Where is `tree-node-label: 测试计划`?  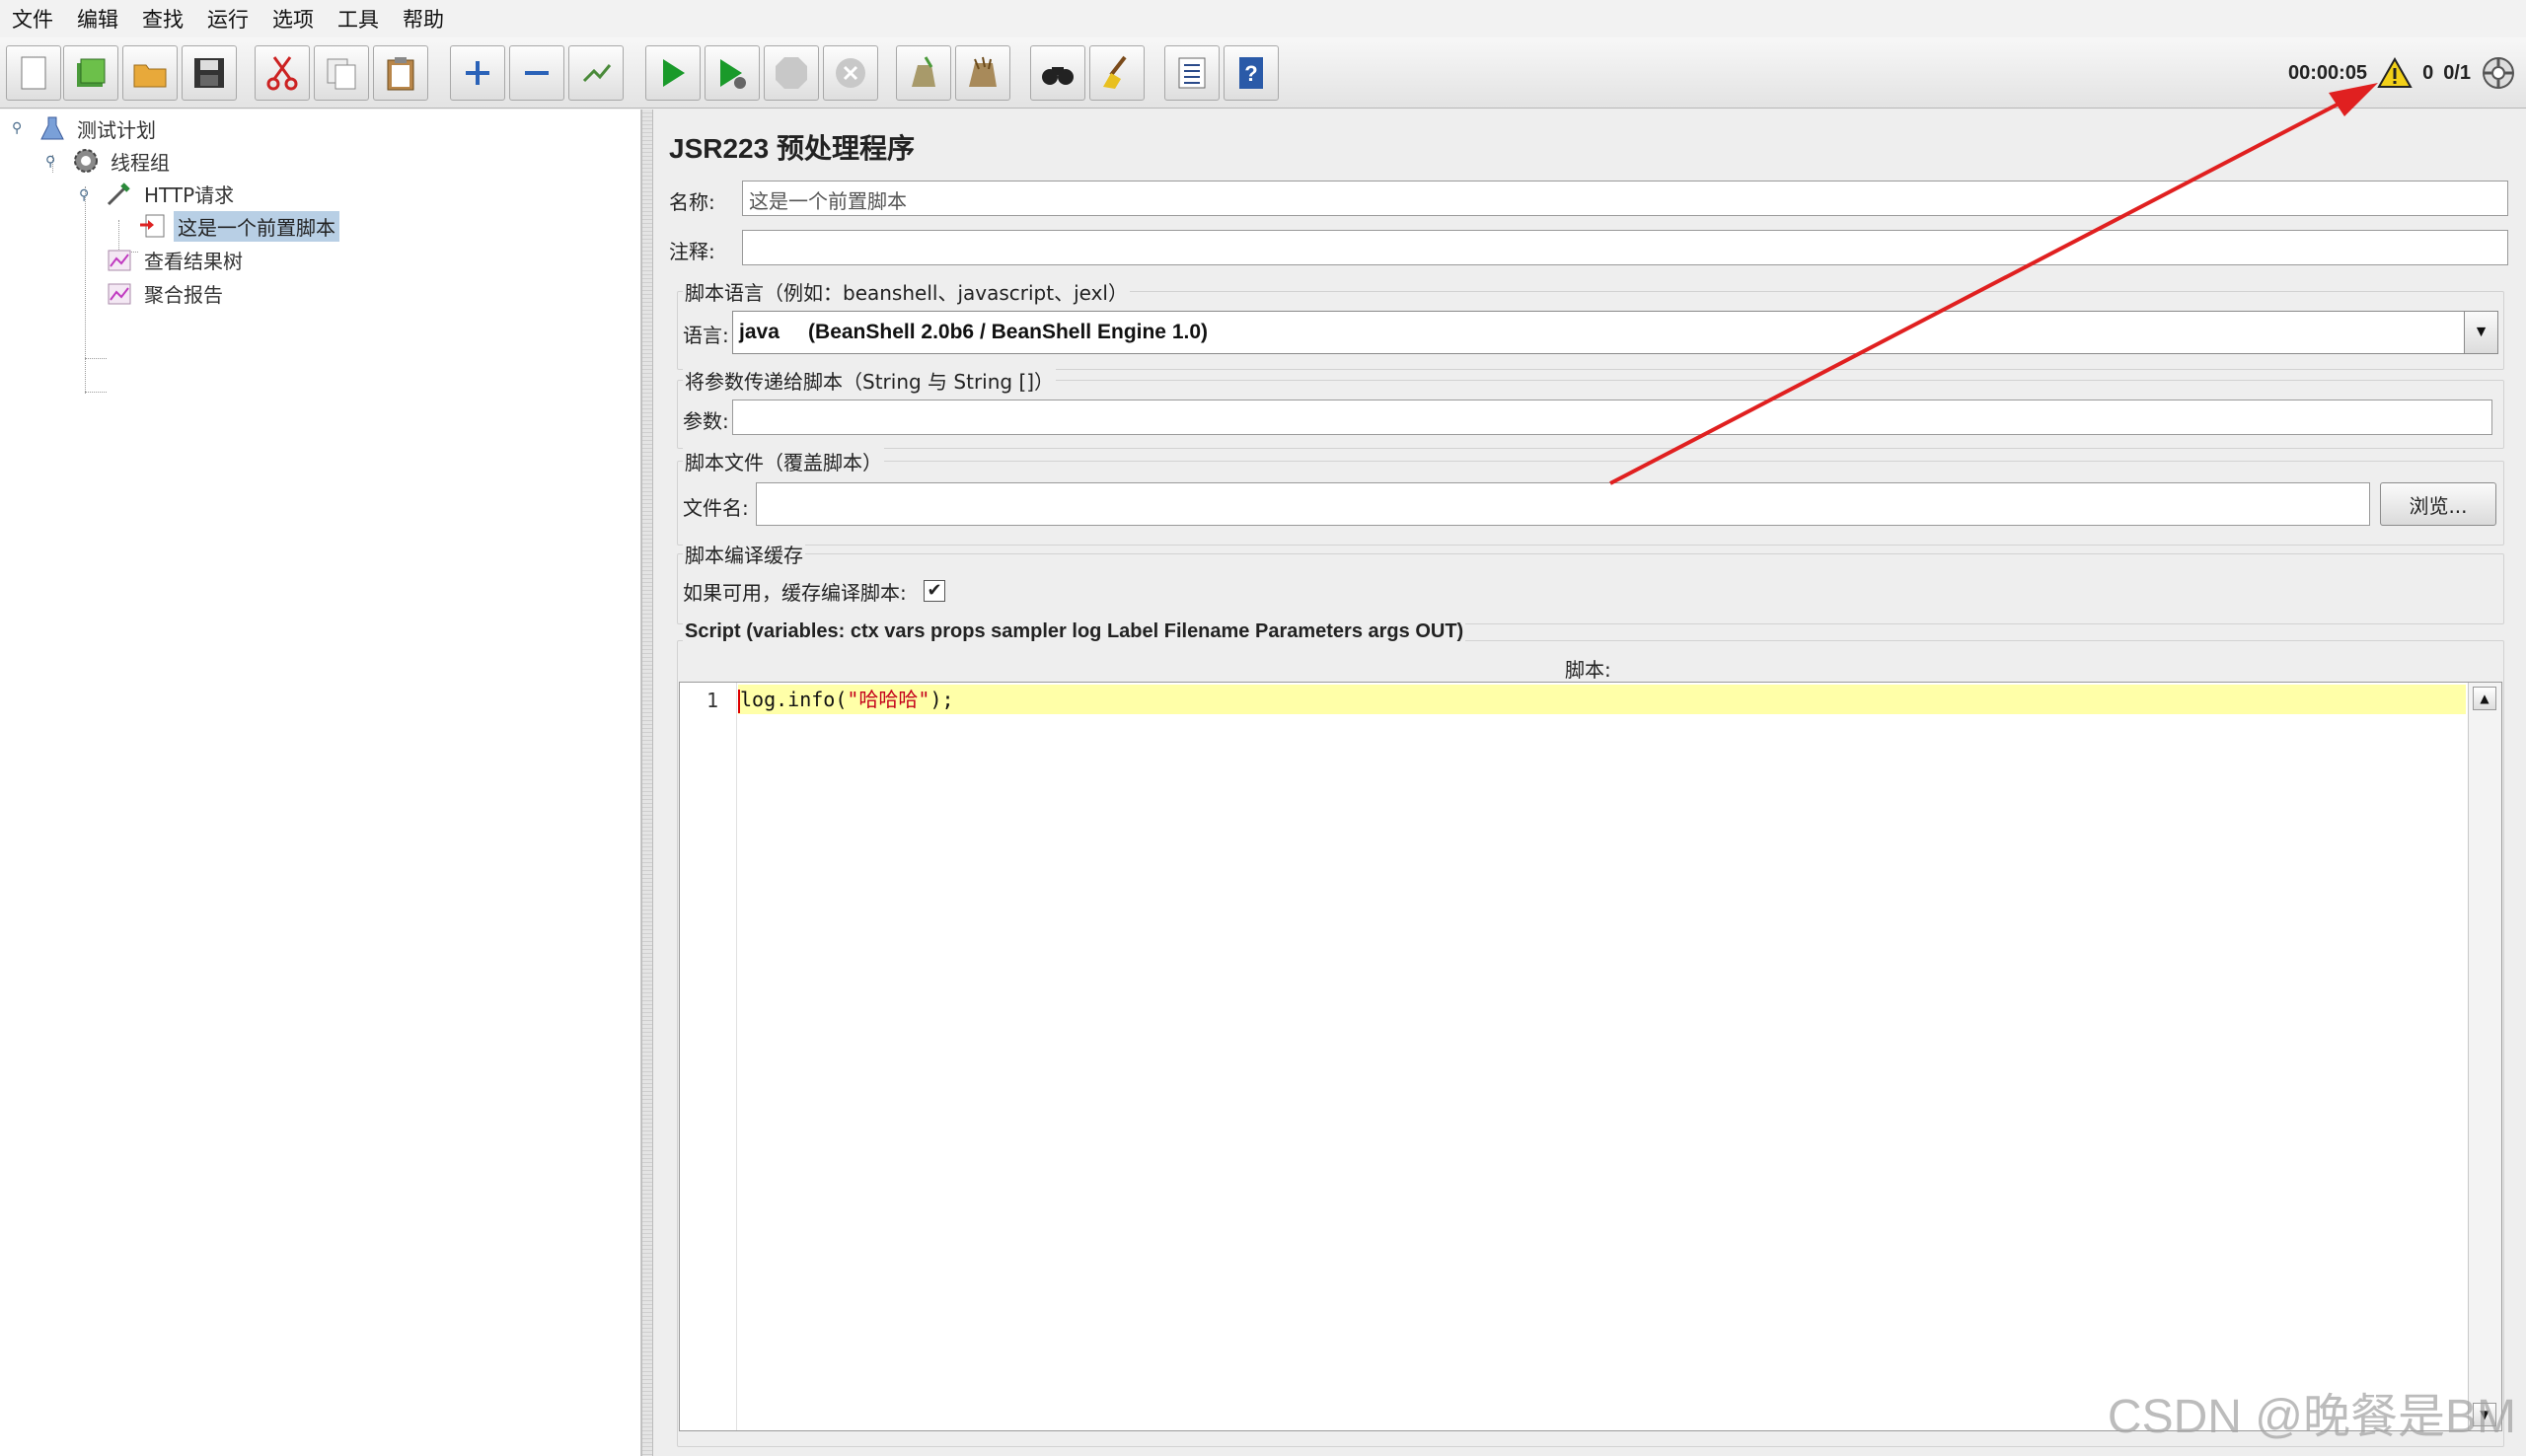 tree-node-label: 测试计划 is located at coordinates (116, 129).